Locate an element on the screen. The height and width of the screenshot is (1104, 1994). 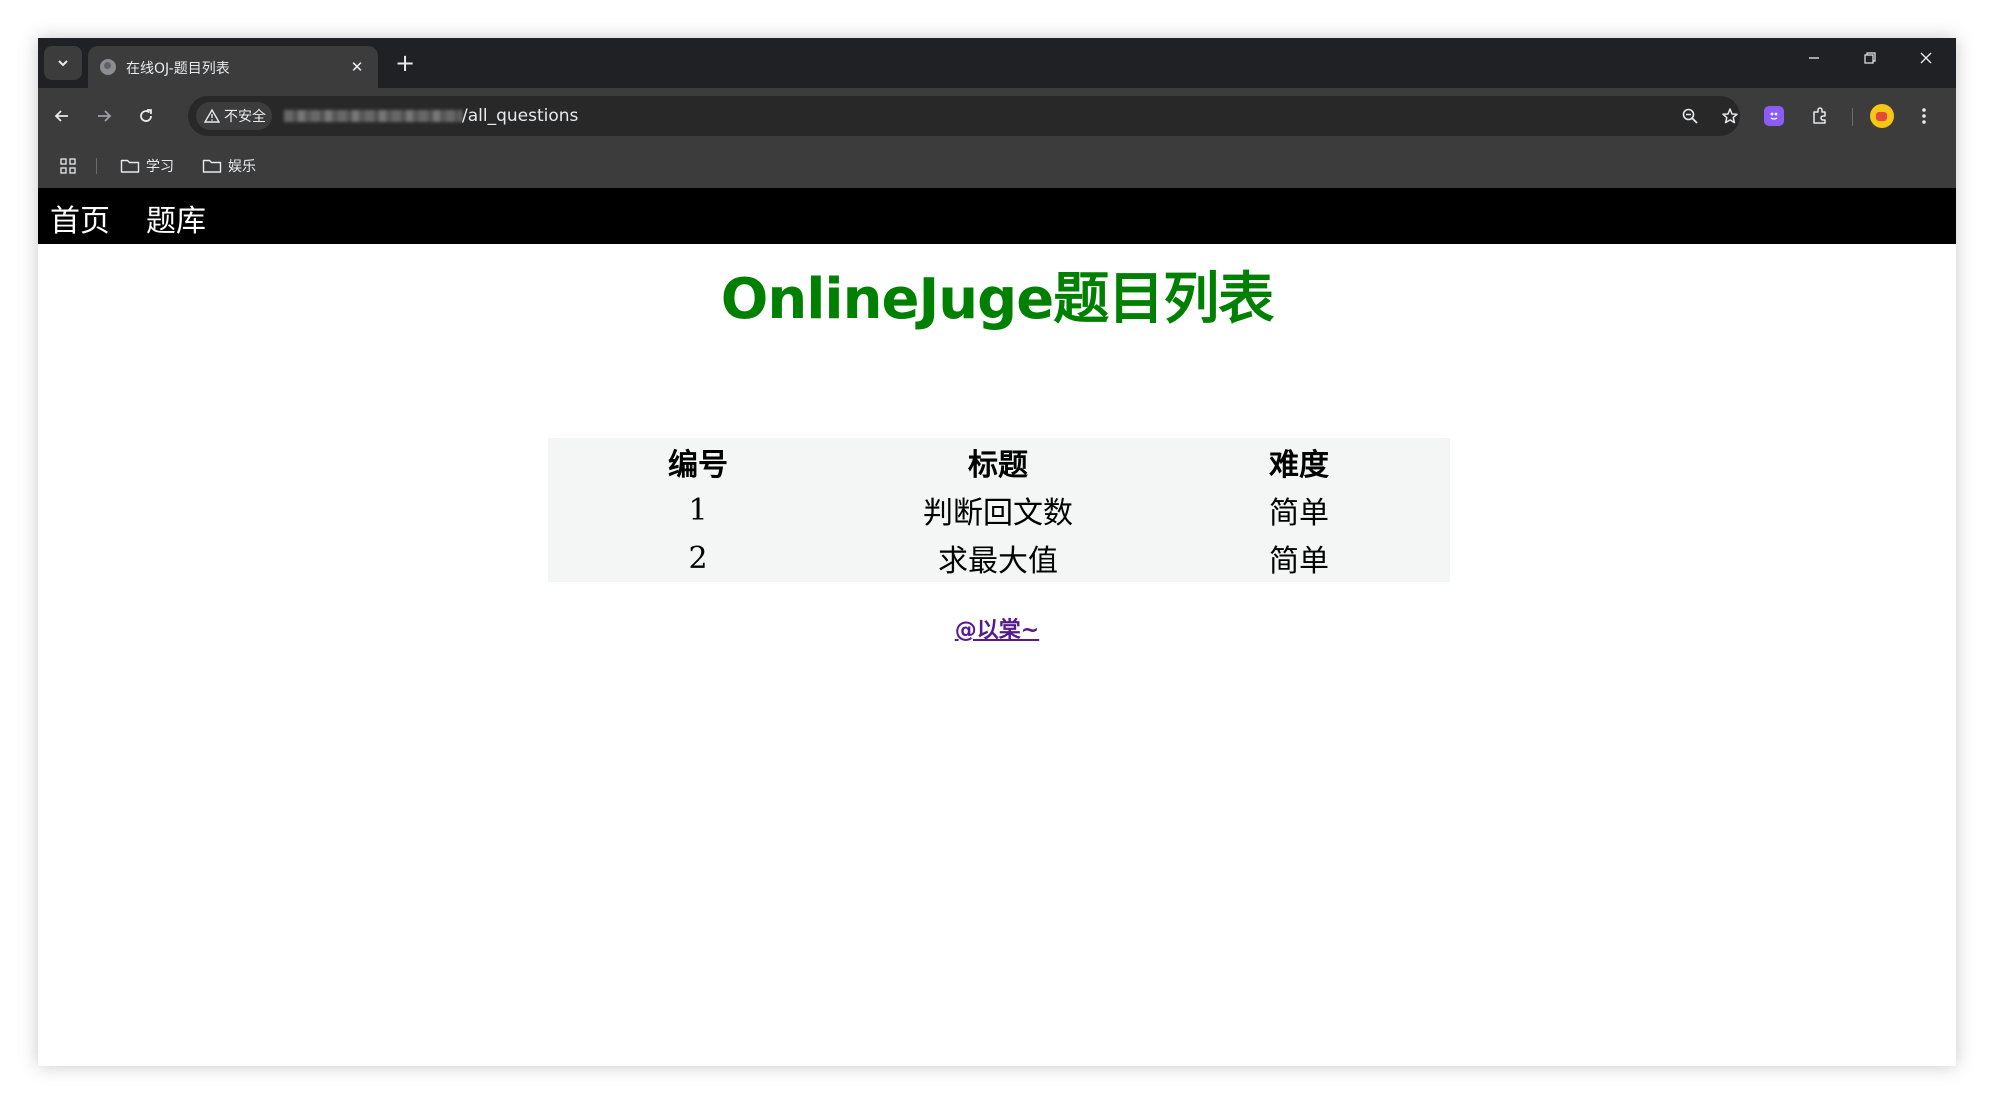
security-label: 不安全 is located at coordinates (245, 117).